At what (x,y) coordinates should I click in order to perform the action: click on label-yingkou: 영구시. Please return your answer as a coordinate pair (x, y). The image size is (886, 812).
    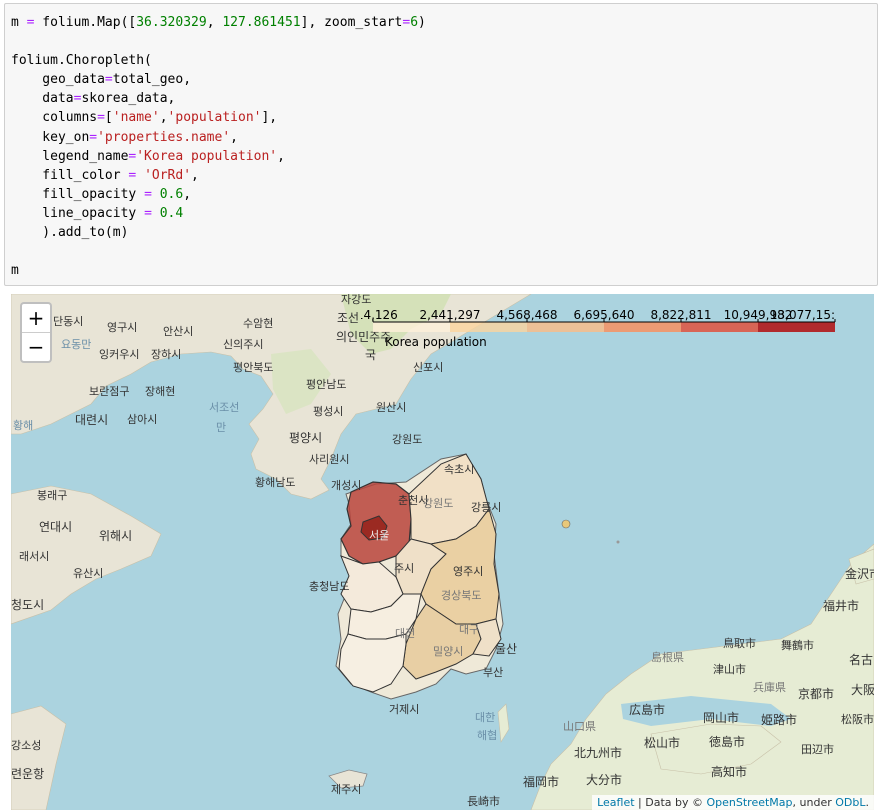
    Looking at the image, I should click on (122, 327).